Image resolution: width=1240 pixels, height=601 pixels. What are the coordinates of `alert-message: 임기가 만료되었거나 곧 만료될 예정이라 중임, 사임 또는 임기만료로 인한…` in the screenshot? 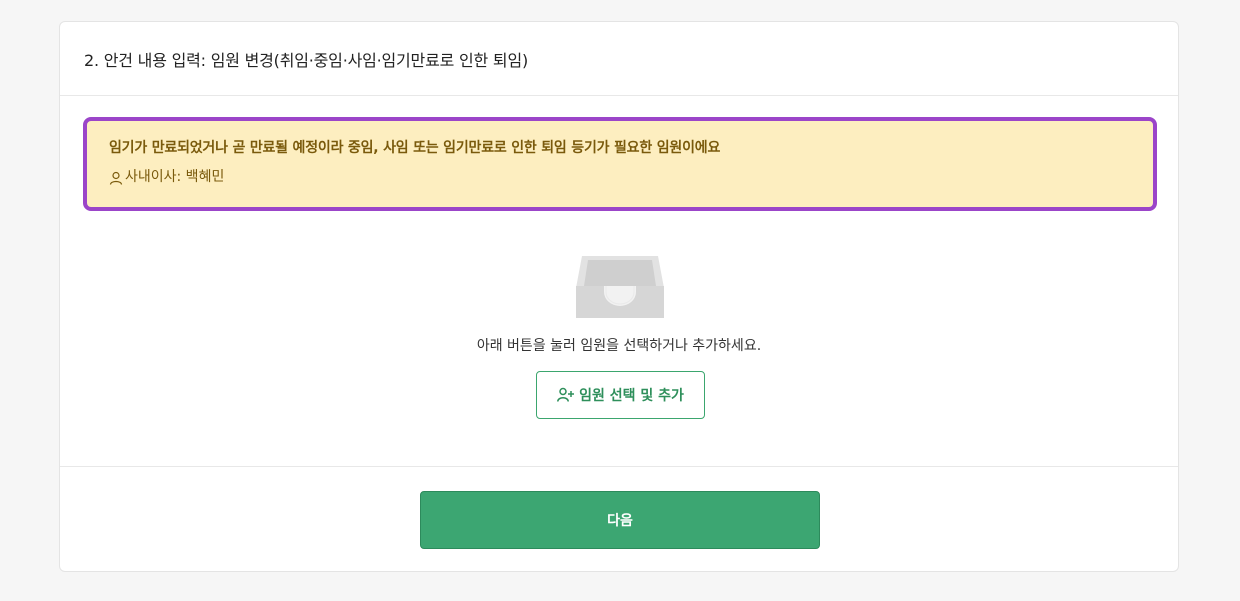 It's located at (415, 148).